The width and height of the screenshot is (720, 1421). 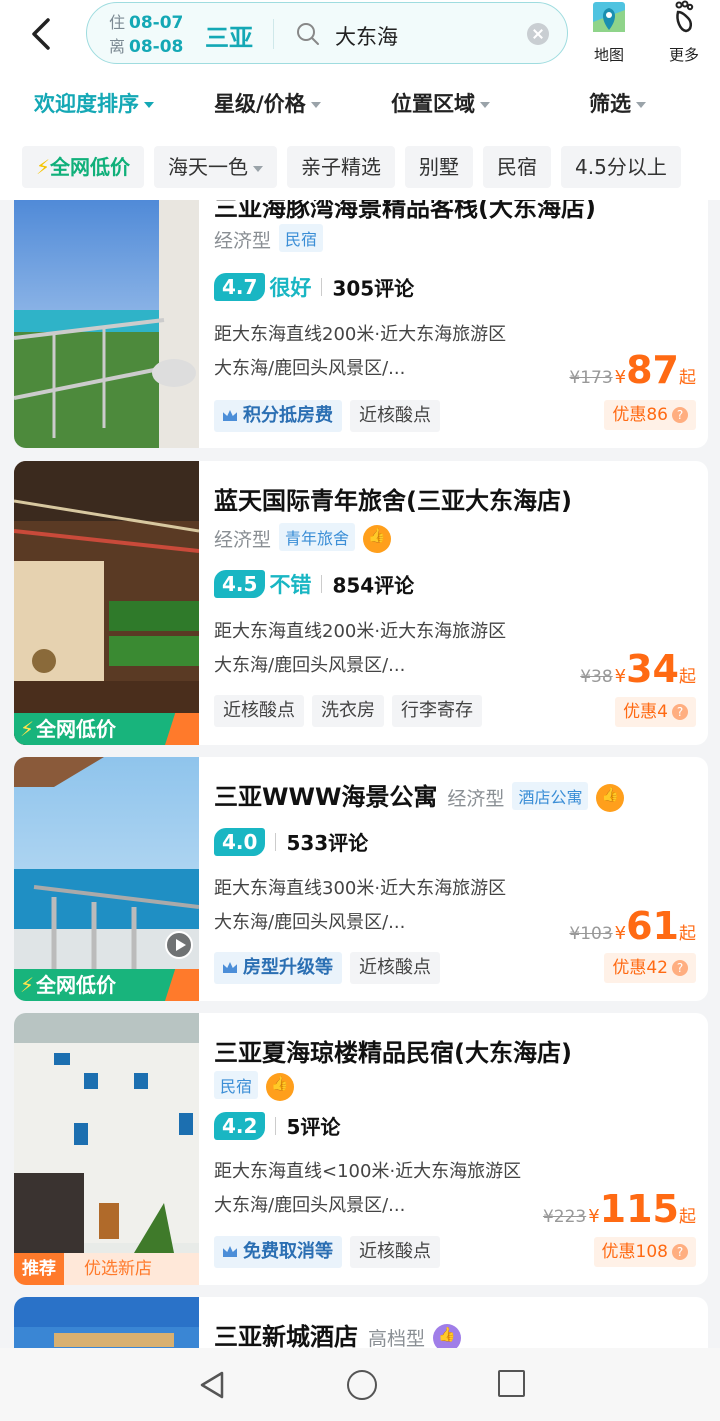 What do you see at coordinates (620, 933) in the screenshot?
I see `currency: ¥` at bounding box center [620, 933].